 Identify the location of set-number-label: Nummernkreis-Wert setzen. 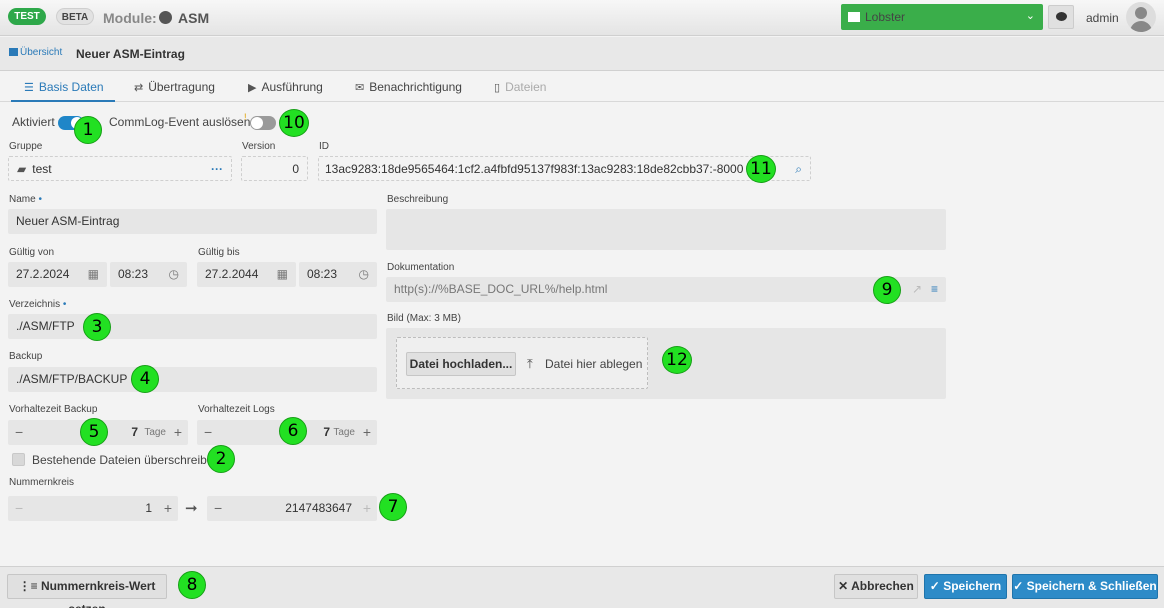
(98, 593).